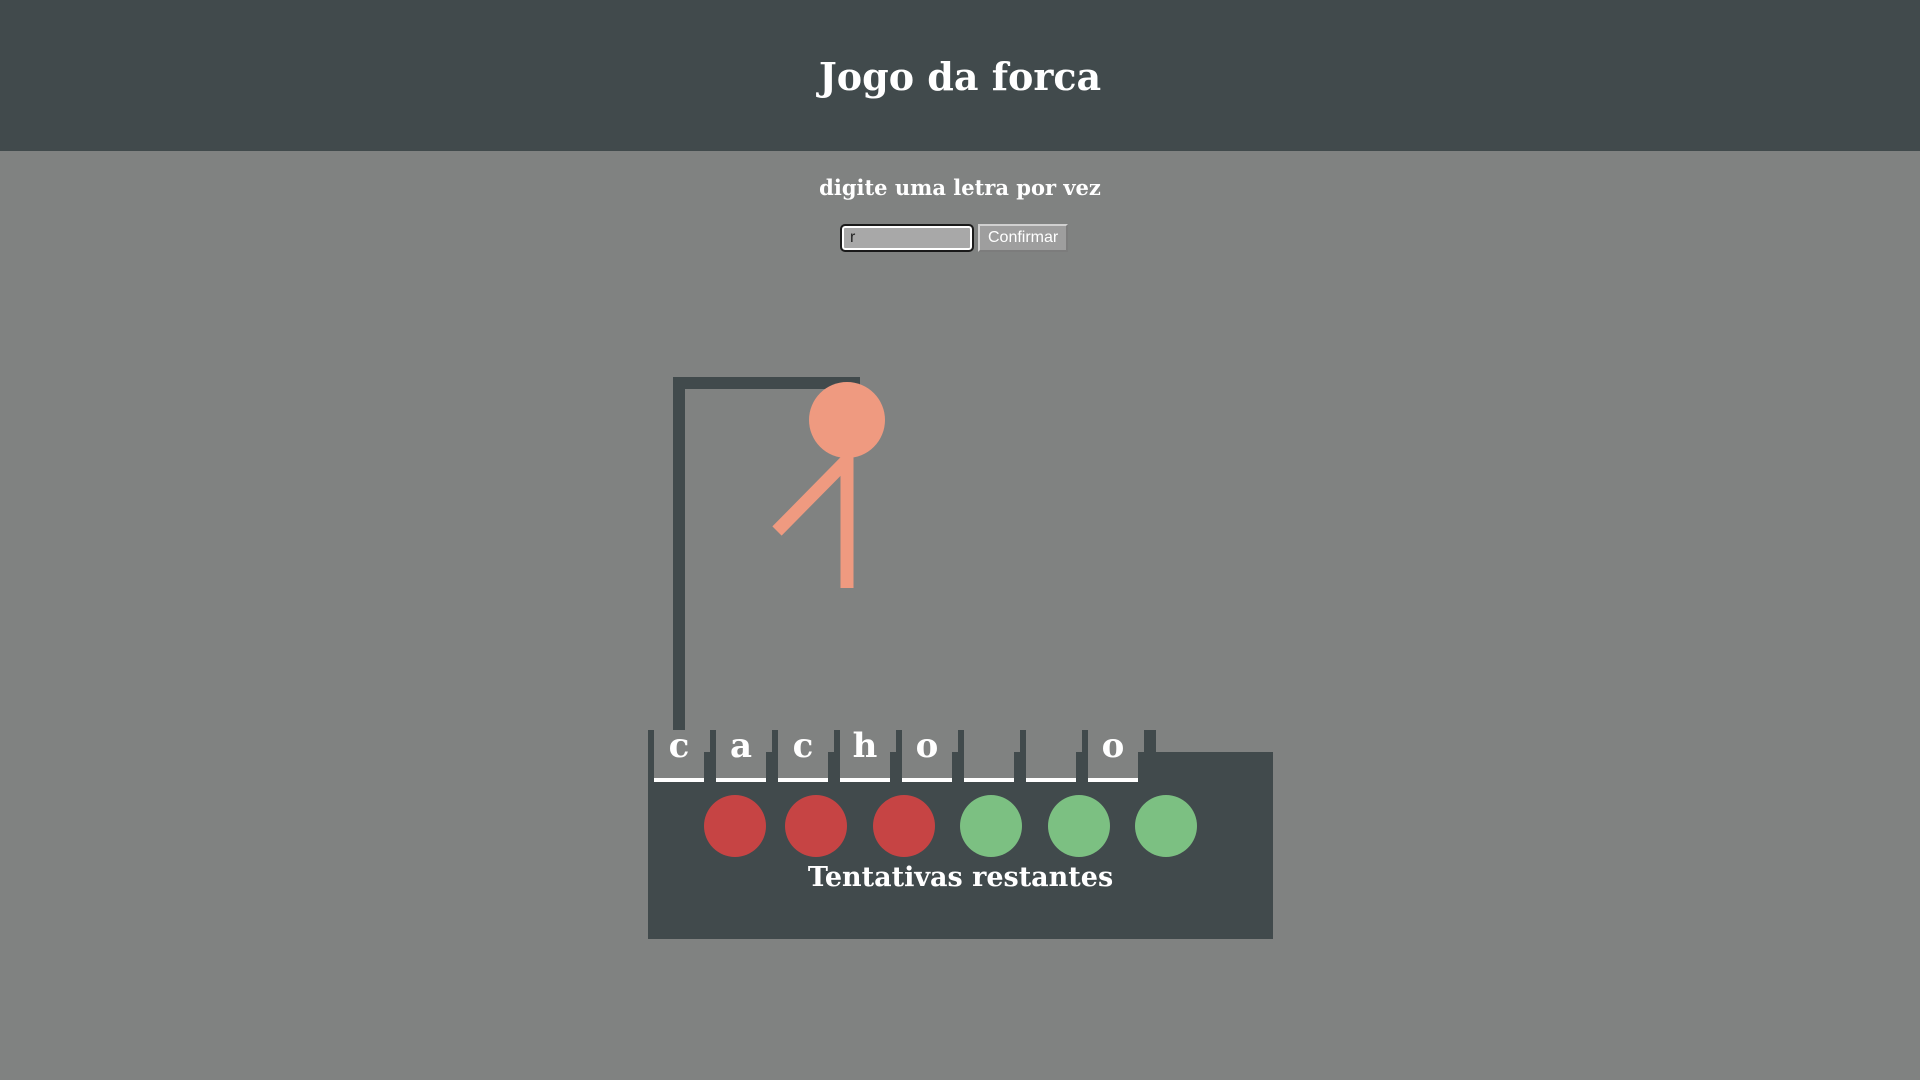 The width and height of the screenshot is (1920, 1080). Describe the element at coordinates (741, 746) in the screenshot. I see `slot-letter: a` at that location.